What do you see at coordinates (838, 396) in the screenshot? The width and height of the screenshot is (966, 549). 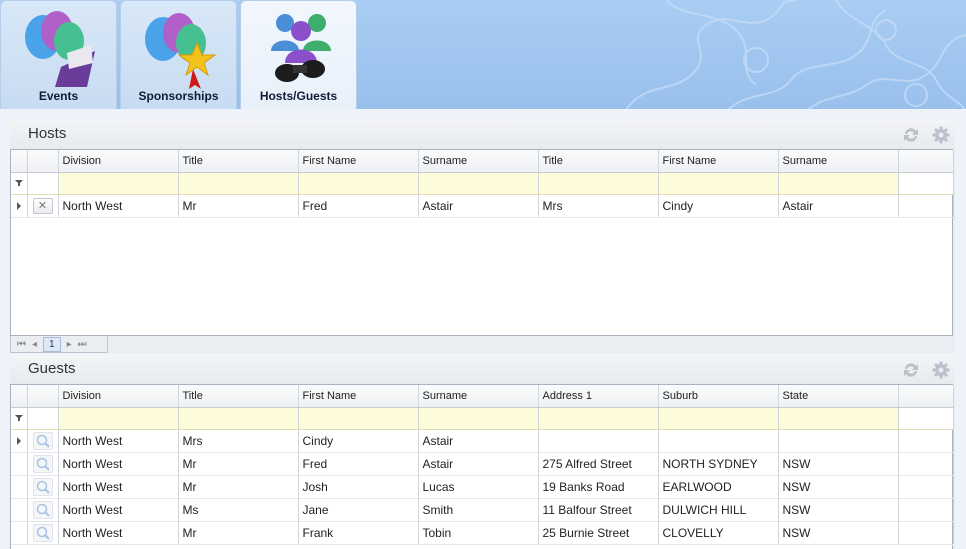 I see `column-header-state: State` at bounding box center [838, 396].